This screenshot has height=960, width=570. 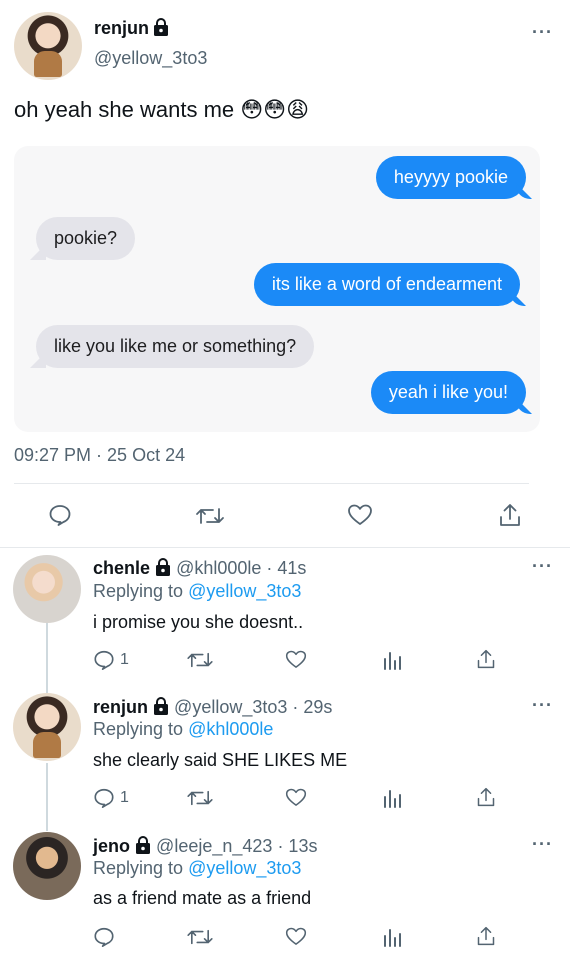 I want to click on tweet-text-content: oh yeah she wants me 😳😳😩, so click(x=162, y=109).